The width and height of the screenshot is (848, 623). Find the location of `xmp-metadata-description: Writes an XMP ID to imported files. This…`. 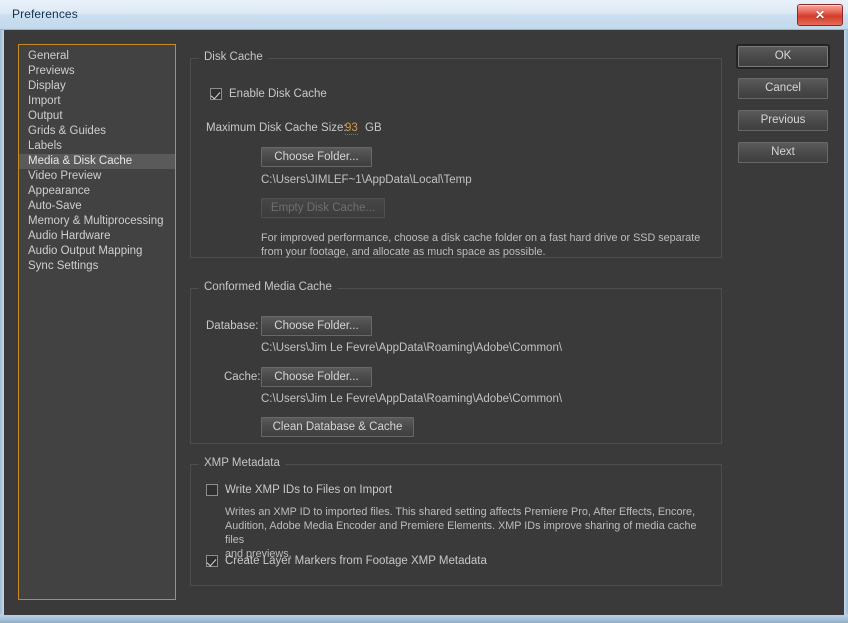

xmp-metadata-description: Writes an XMP ID to imported files. This… is located at coordinates (470, 533).